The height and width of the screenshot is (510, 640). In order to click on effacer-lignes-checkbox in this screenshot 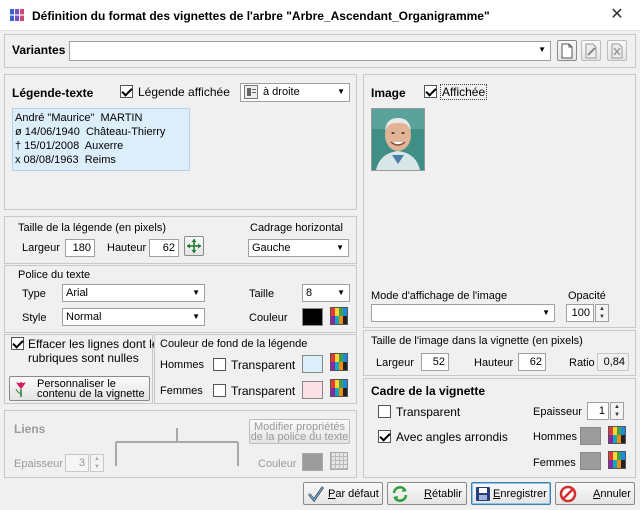, I will do `click(17, 343)`.